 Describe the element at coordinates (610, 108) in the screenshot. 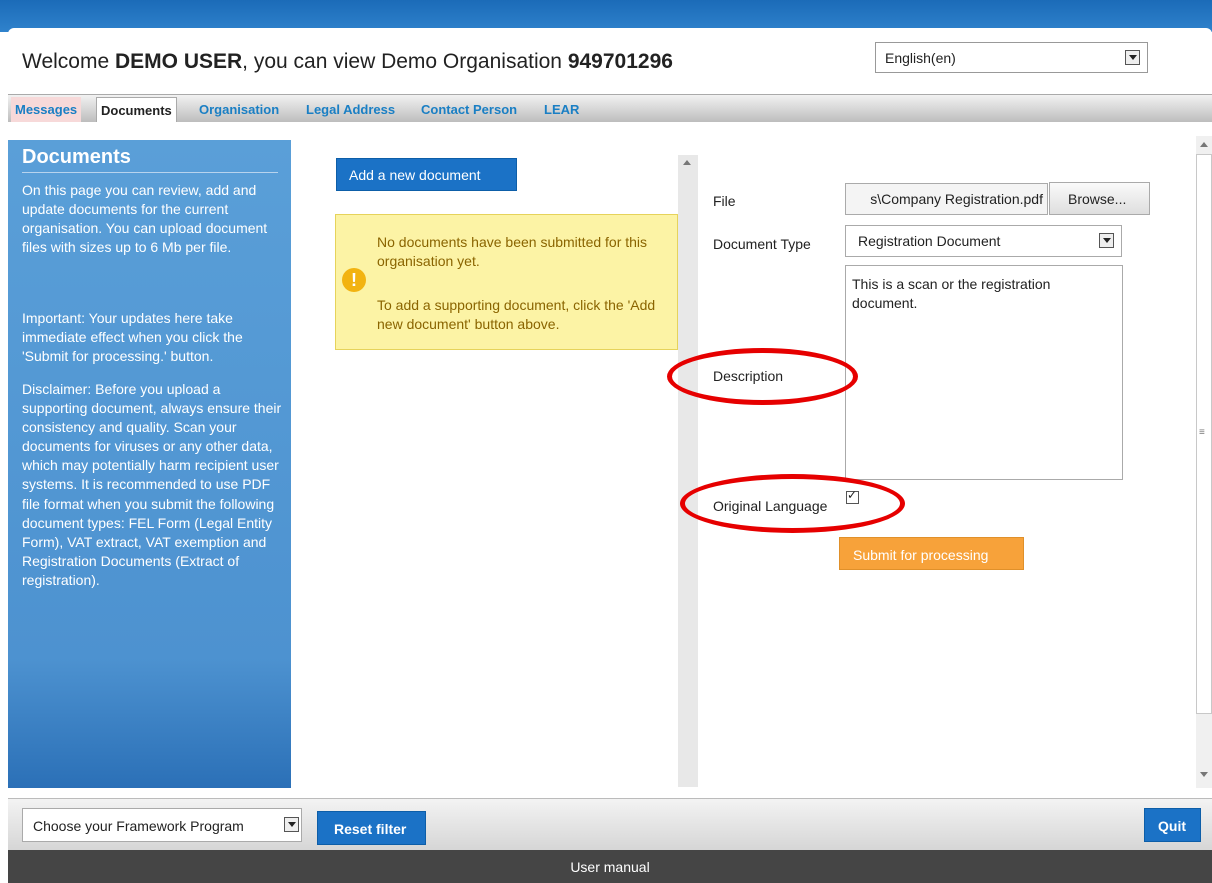

I see `tab-bar` at that location.